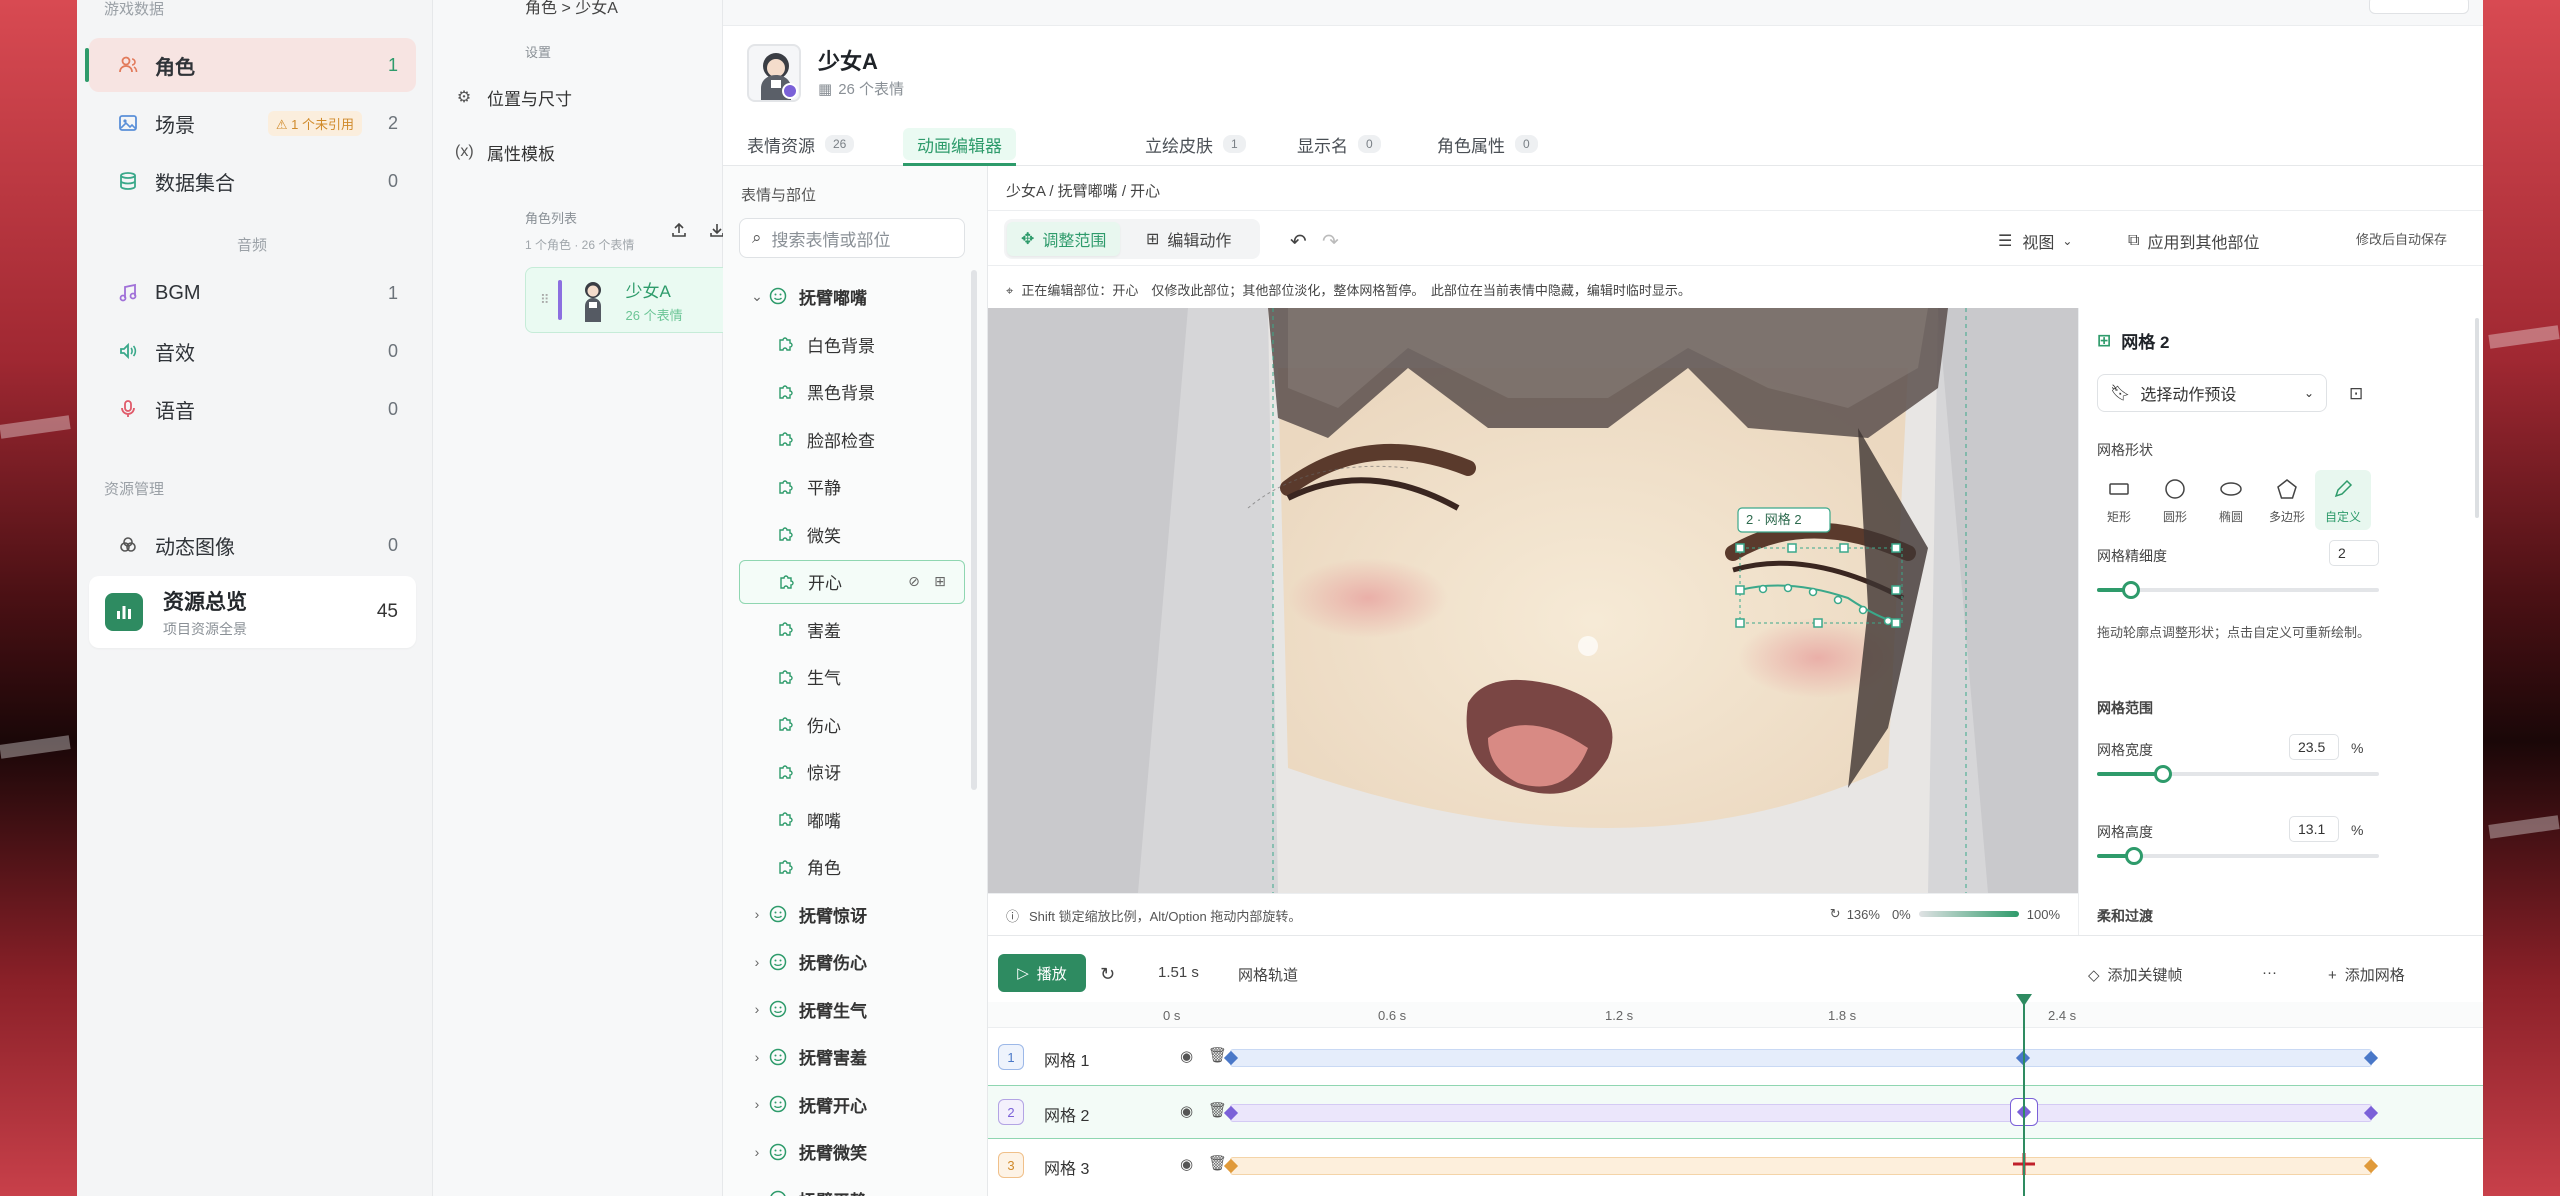 The width and height of the screenshot is (2560, 1196). What do you see at coordinates (529, 99) in the screenshot?
I see `settings-item-label: 位置与尺寸` at bounding box center [529, 99].